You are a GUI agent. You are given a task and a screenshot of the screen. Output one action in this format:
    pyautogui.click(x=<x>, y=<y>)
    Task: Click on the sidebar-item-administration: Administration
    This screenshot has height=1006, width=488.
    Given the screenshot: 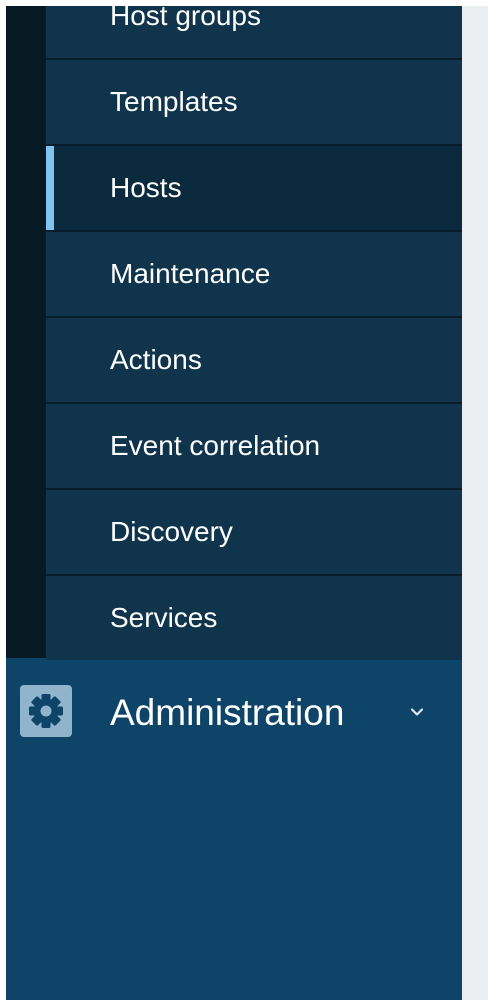 What is the action you would take?
    pyautogui.click(x=234, y=713)
    